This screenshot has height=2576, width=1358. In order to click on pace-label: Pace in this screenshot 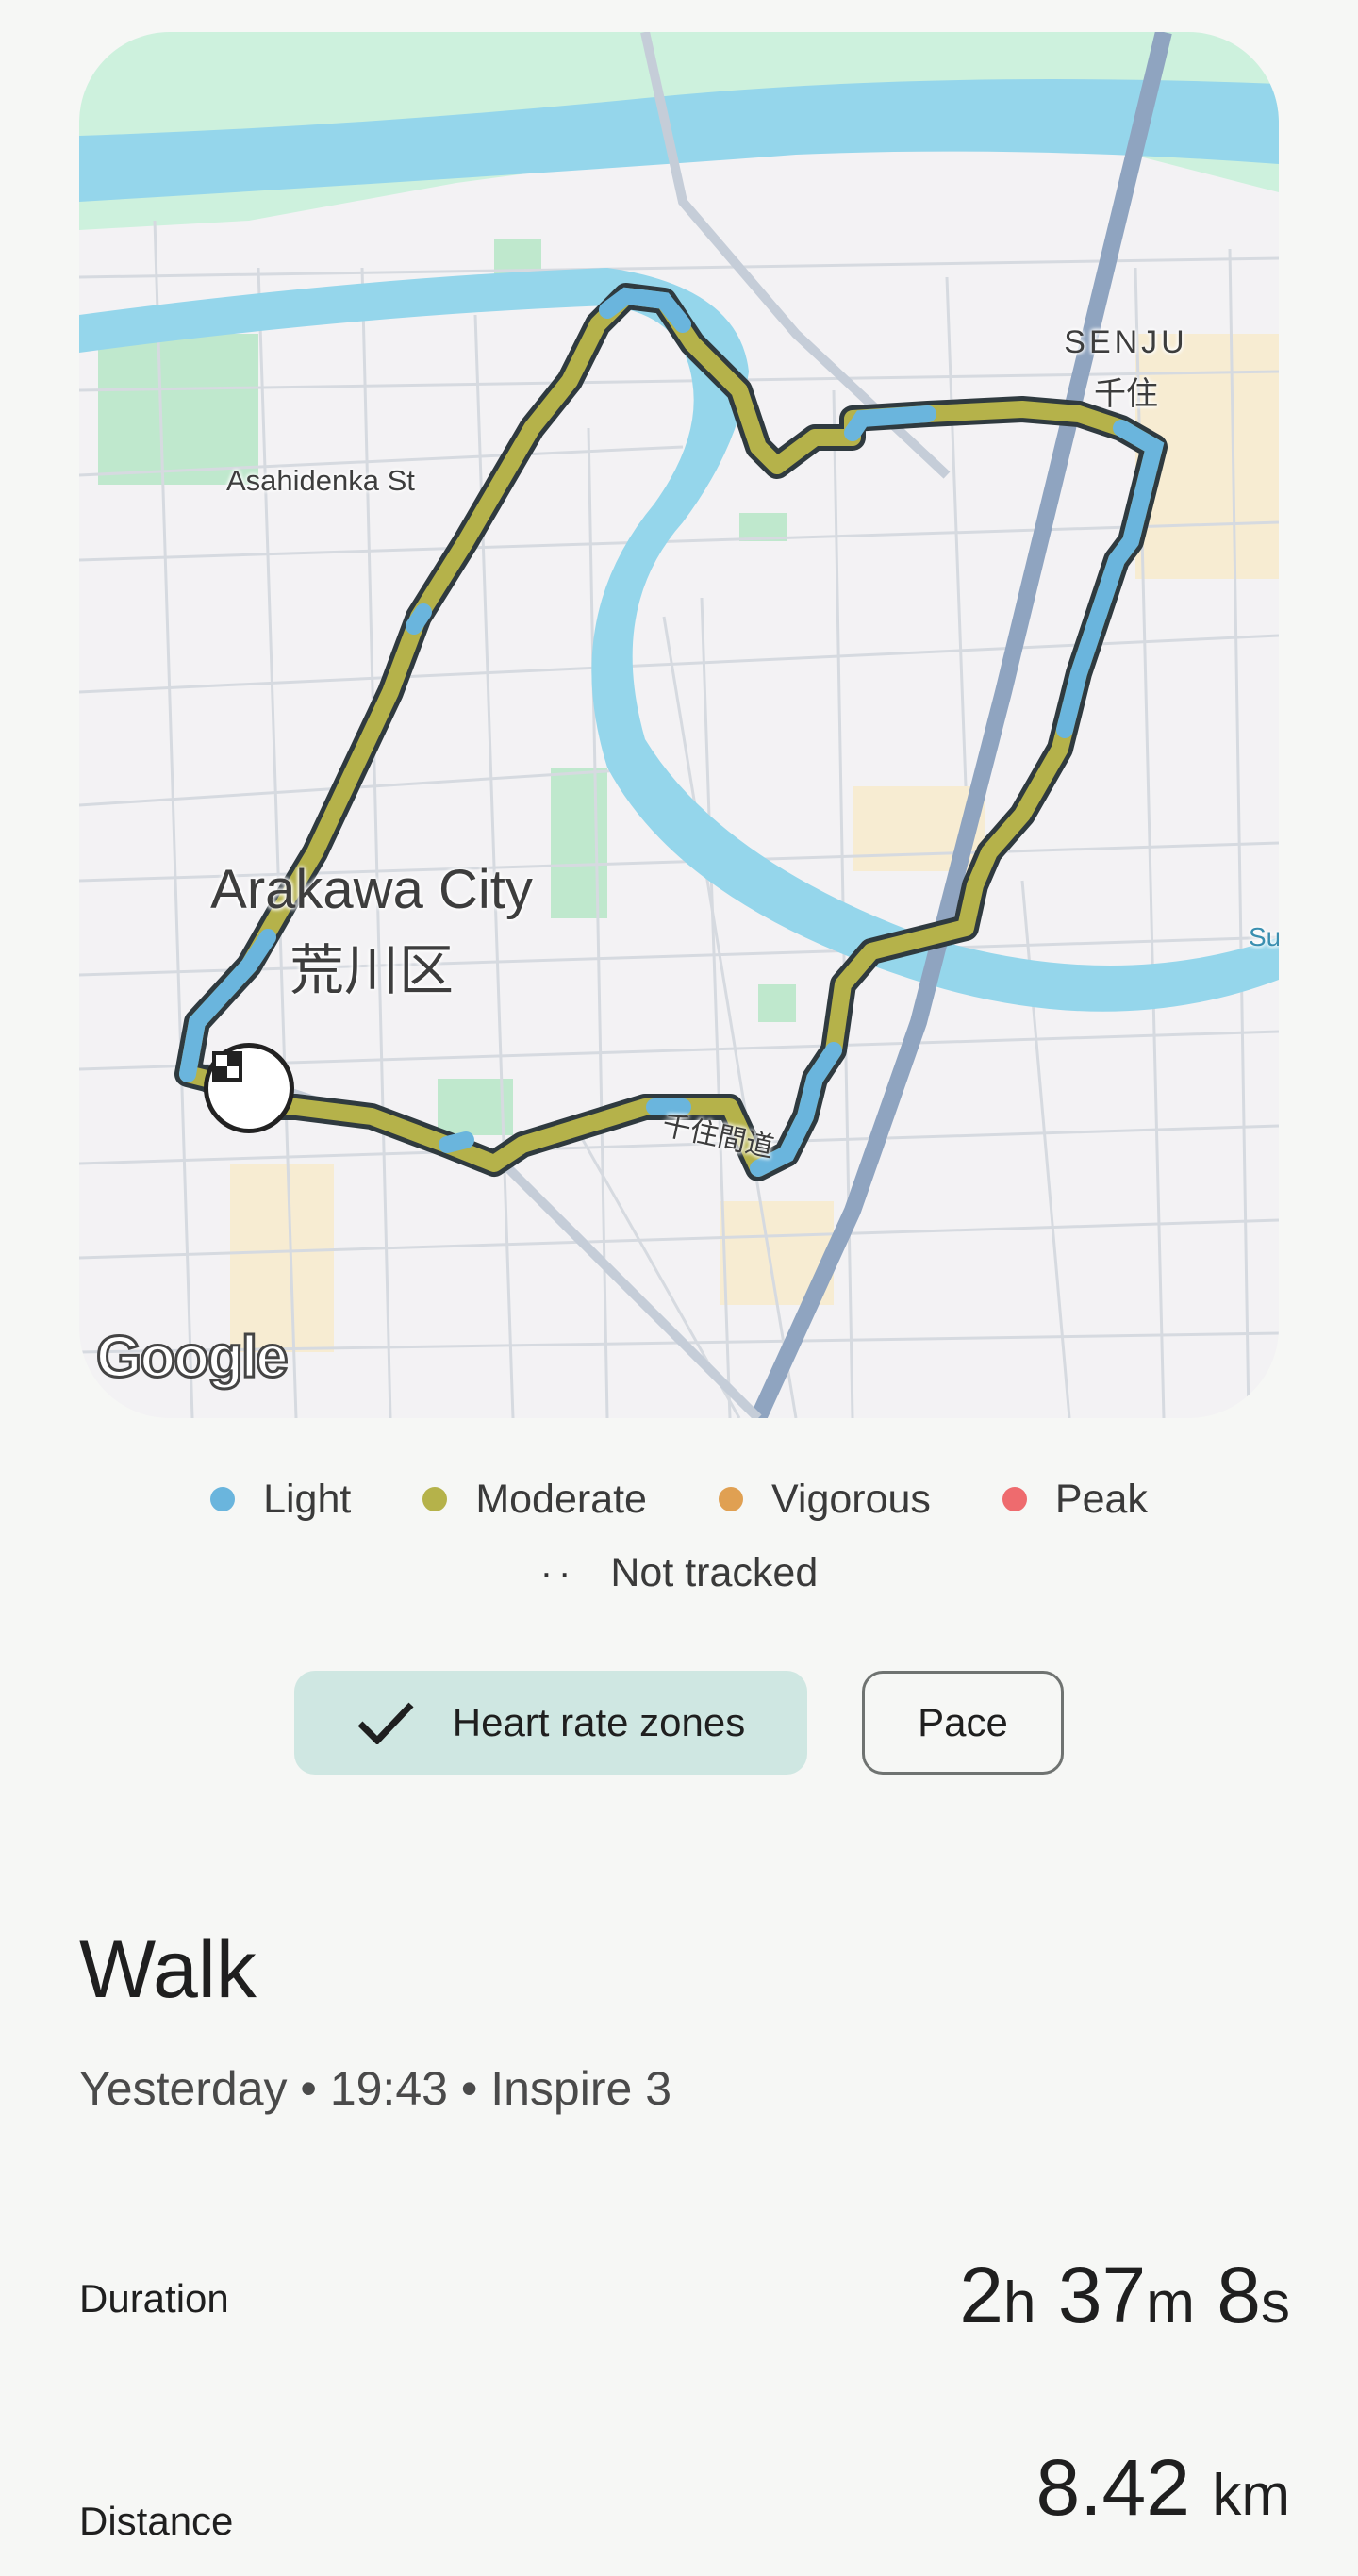, I will do `click(963, 1722)`.